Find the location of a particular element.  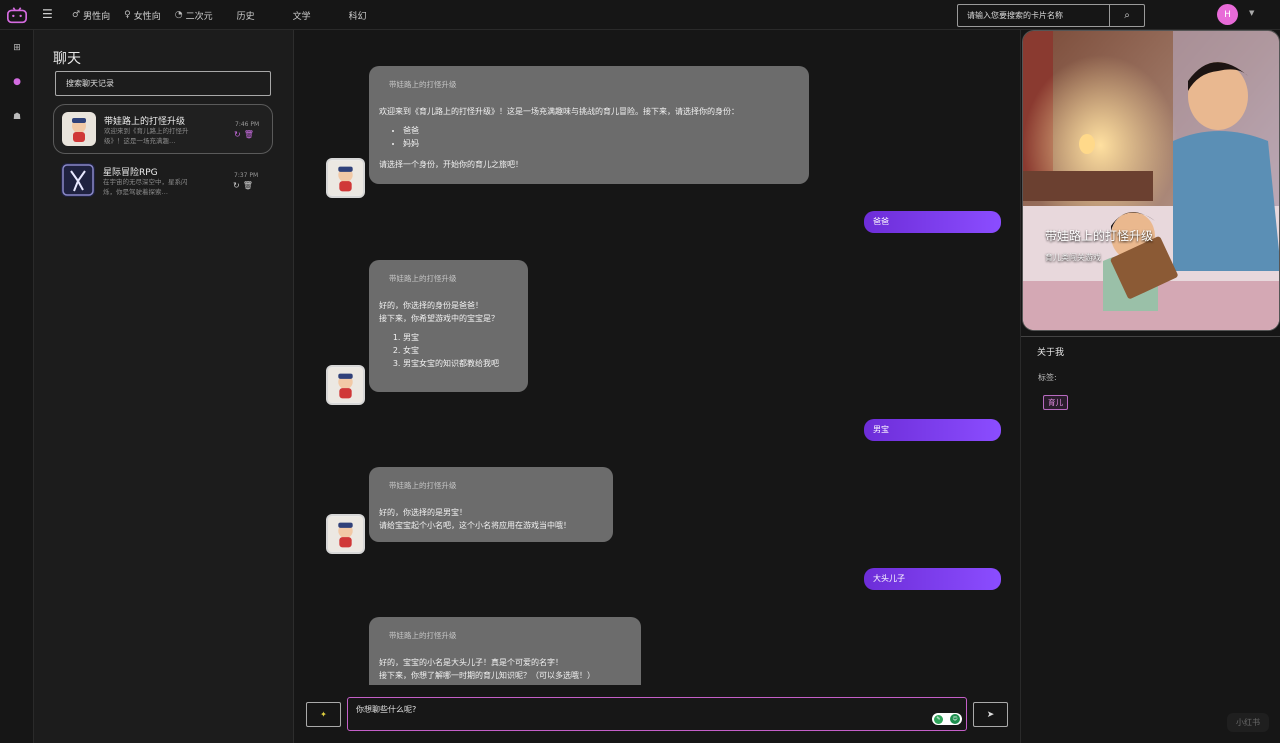

chat-time: 7:46 PM is located at coordinates (247, 124).